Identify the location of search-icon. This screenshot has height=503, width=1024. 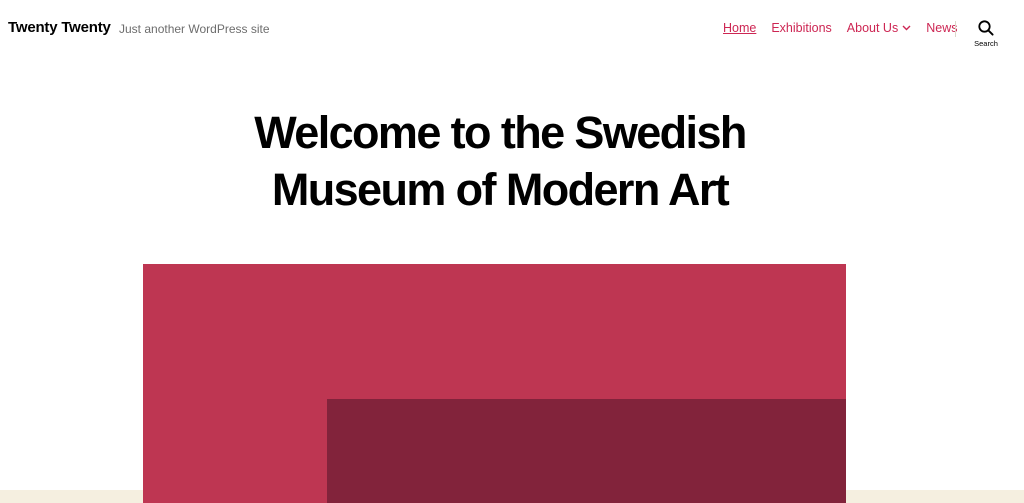
(986, 28).